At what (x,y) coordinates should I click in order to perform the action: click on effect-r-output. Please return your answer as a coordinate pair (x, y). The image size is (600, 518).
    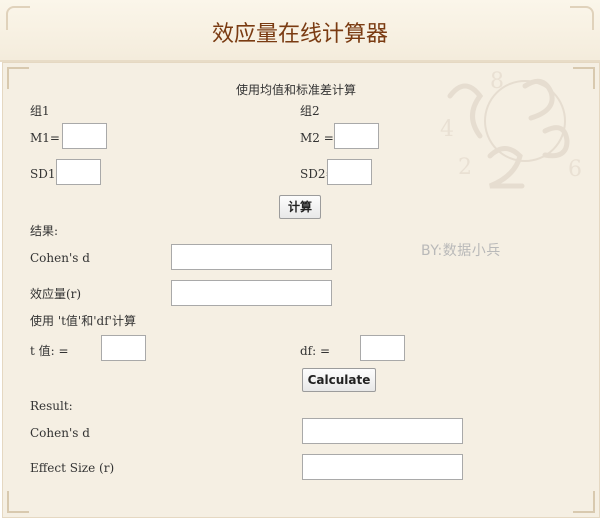
    Looking at the image, I should click on (251, 293).